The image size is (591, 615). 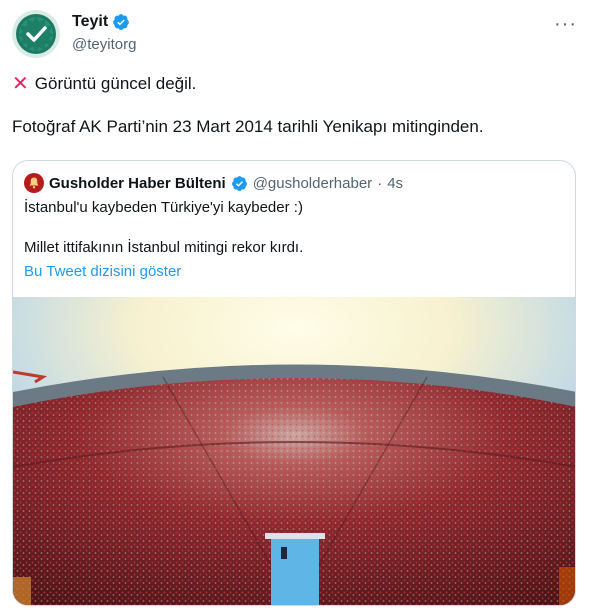 I want to click on tweet-status-line: ✕ Görüntü güncel değil., so click(x=104, y=84).